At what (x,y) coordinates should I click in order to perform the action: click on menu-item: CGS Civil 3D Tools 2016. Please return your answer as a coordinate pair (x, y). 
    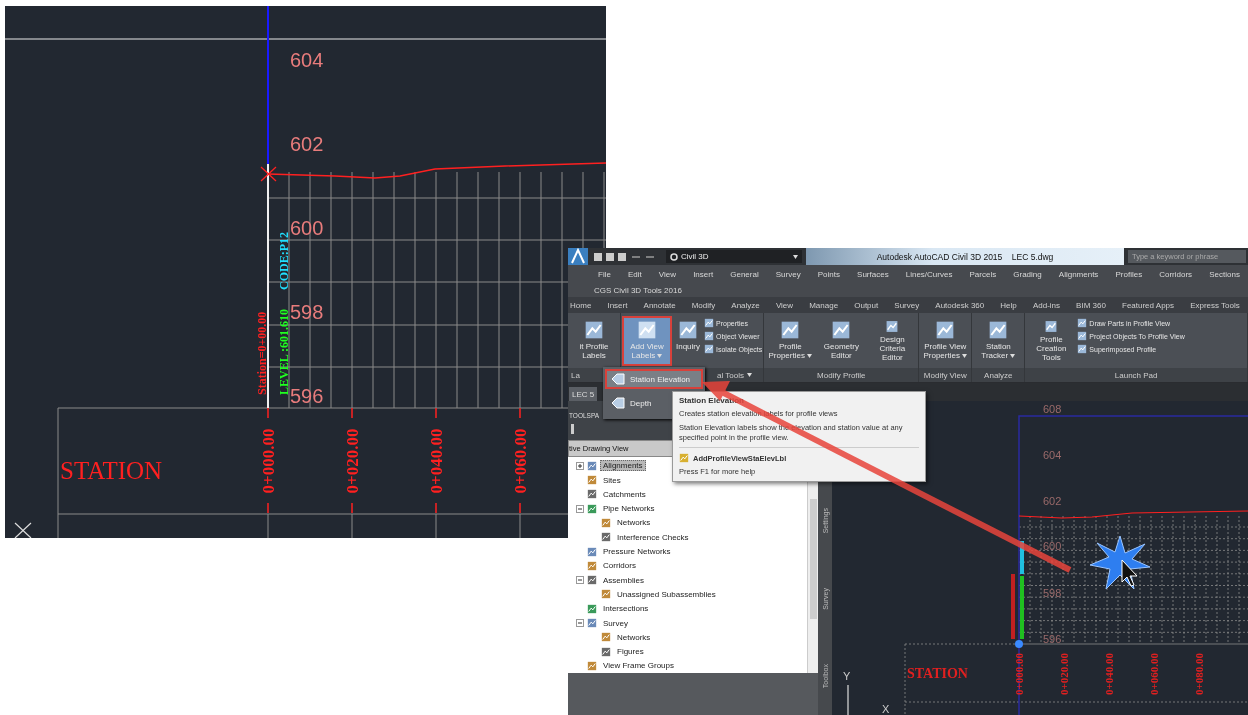
    Looking at the image, I should click on (638, 290).